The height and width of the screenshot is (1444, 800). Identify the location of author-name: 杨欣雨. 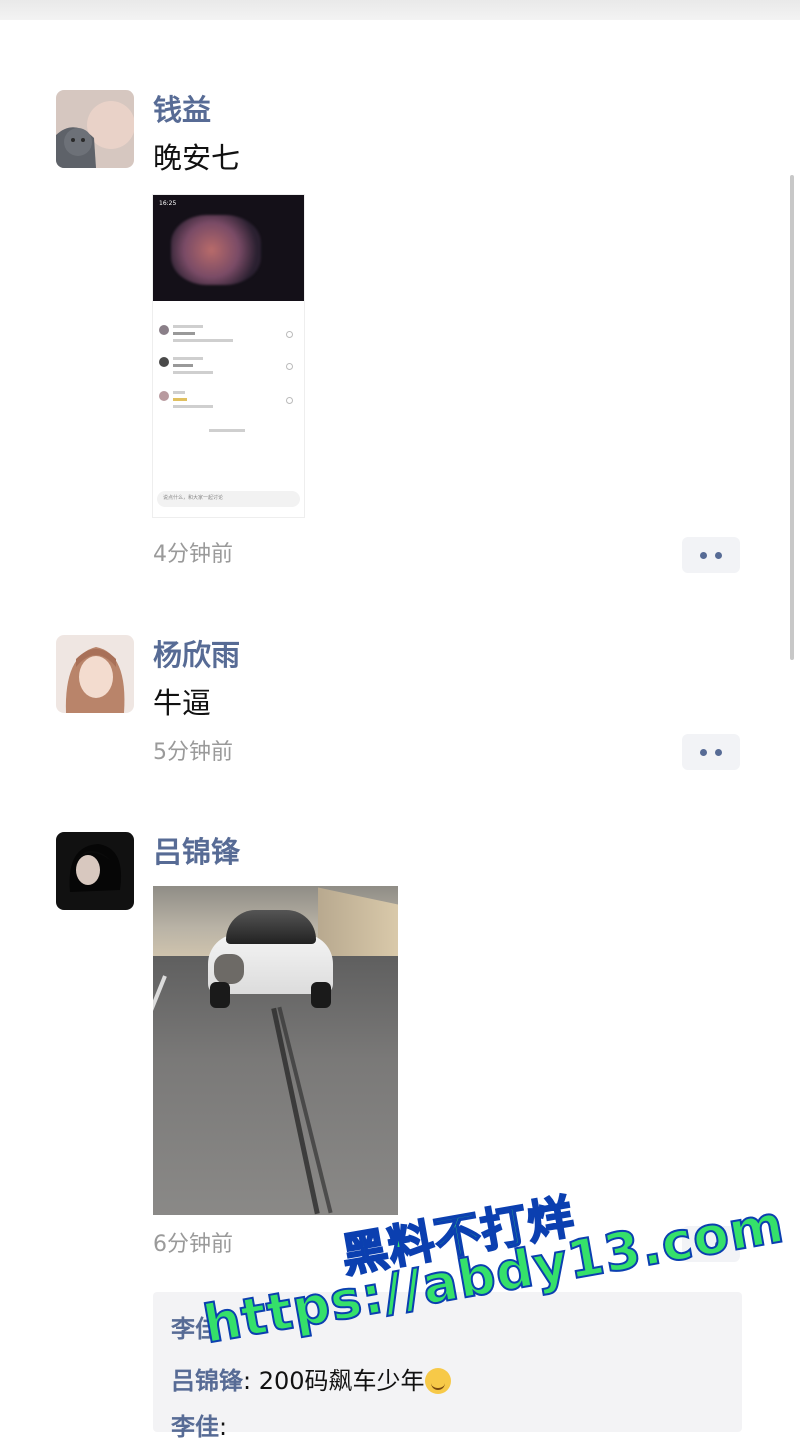
(196, 655).